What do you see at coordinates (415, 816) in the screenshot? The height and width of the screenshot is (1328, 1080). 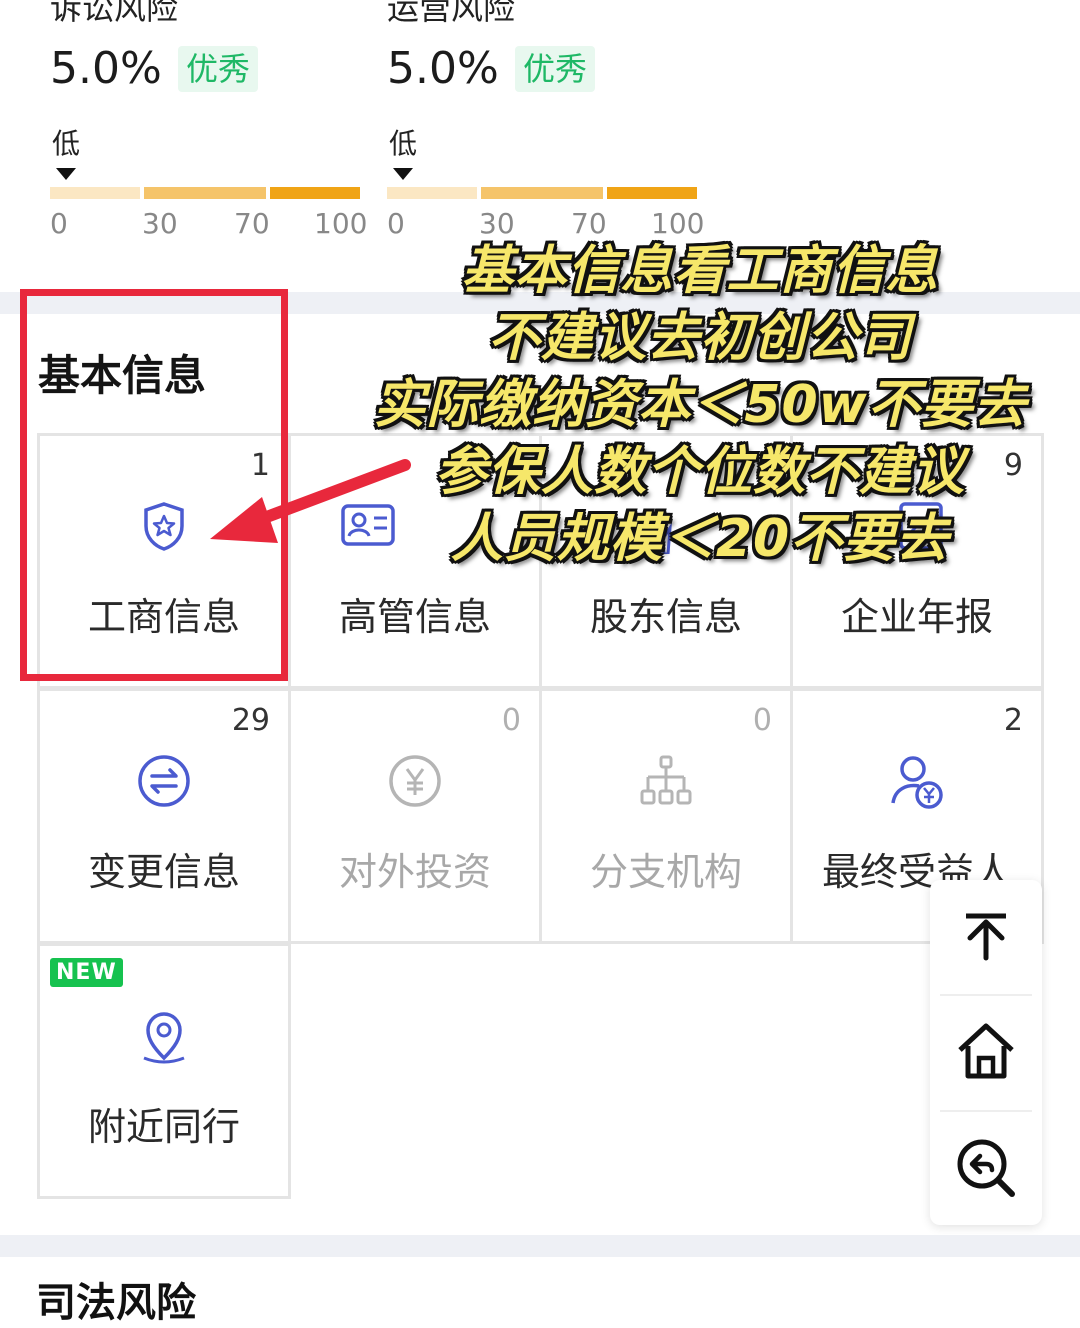 I see `tile-outbound-investment: 0 对外投资` at bounding box center [415, 816].